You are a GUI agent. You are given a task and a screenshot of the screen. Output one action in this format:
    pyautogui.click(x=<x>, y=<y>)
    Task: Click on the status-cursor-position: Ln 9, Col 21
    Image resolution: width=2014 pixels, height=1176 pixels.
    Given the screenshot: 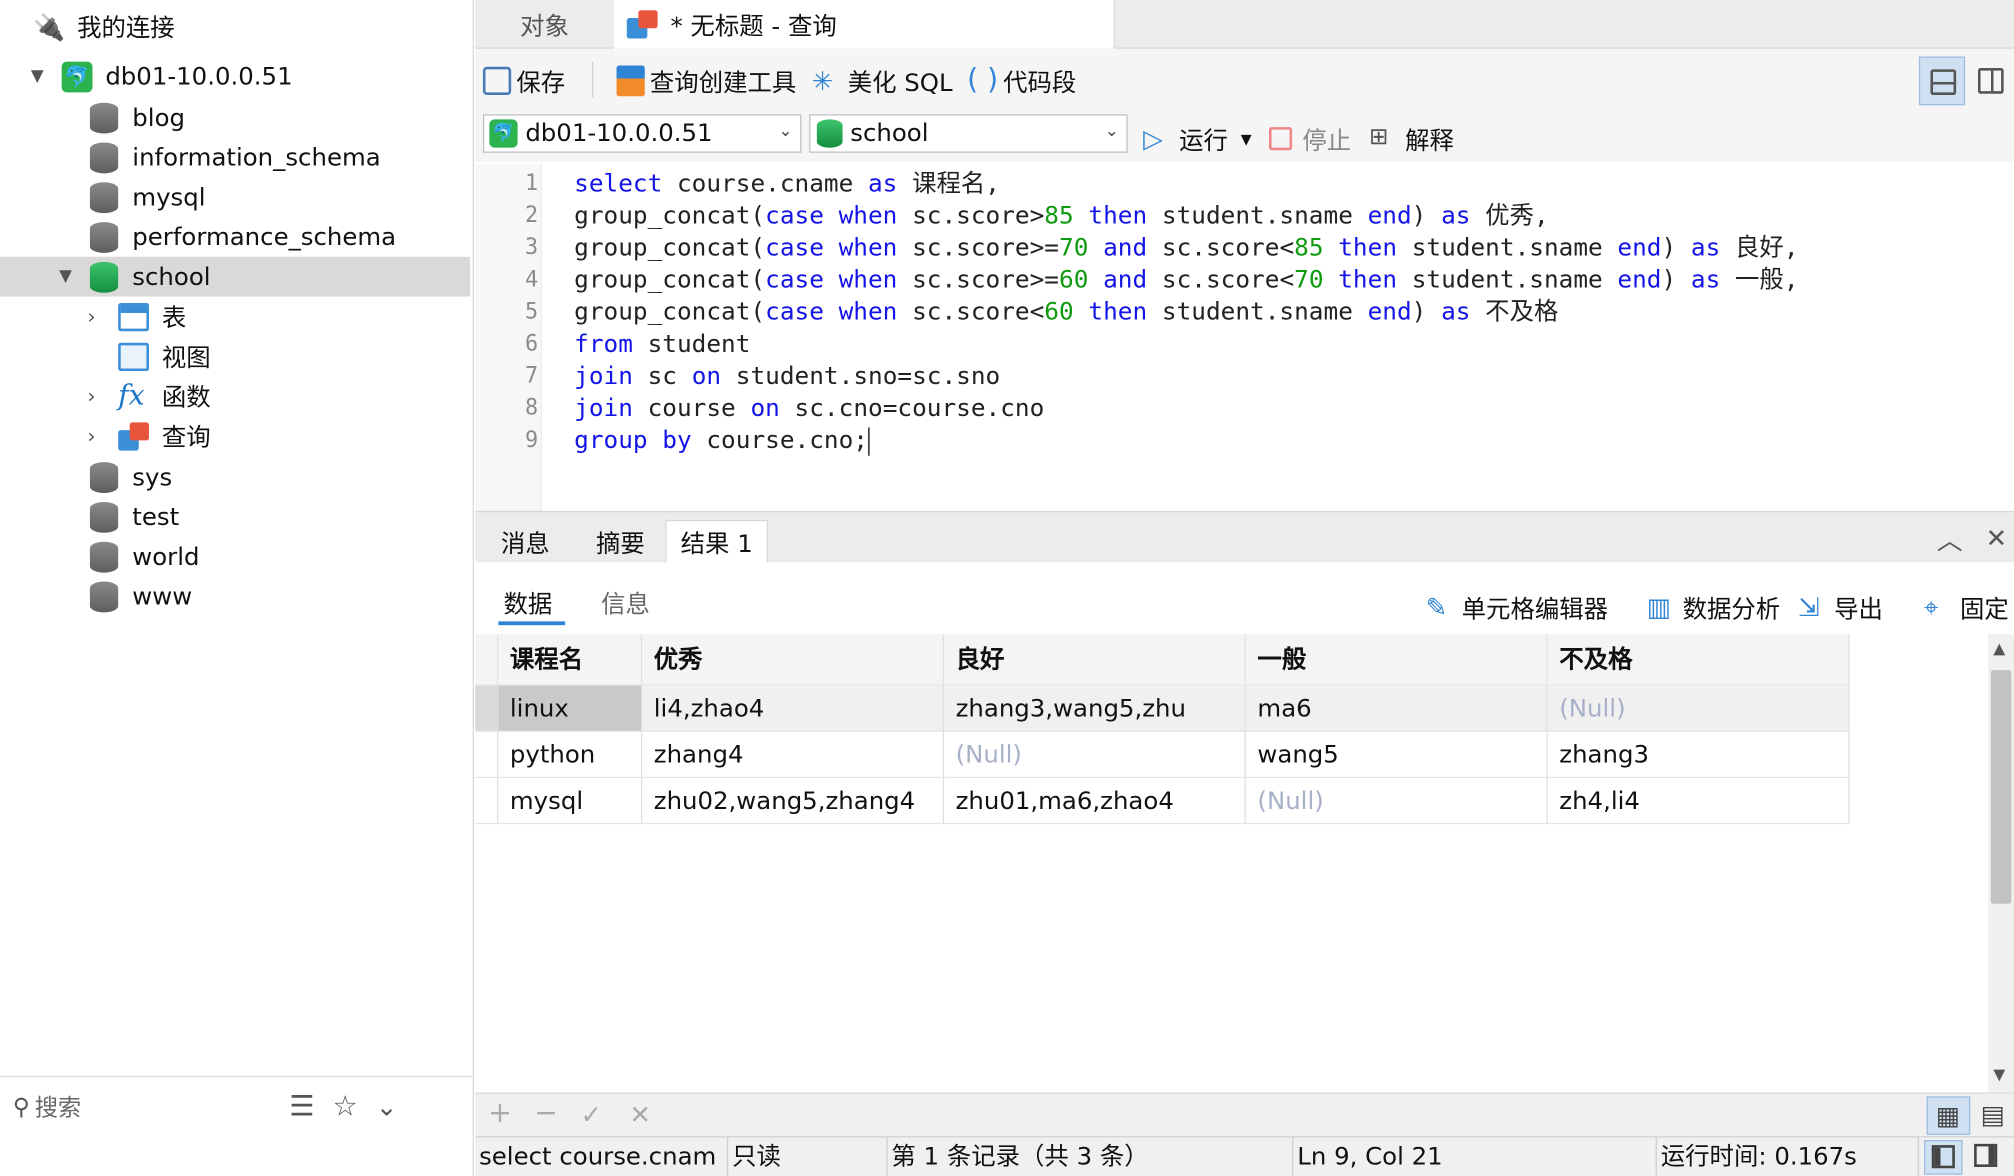 What is the action you would take?
    pyautogui.click(x=1475, y=1156)
    